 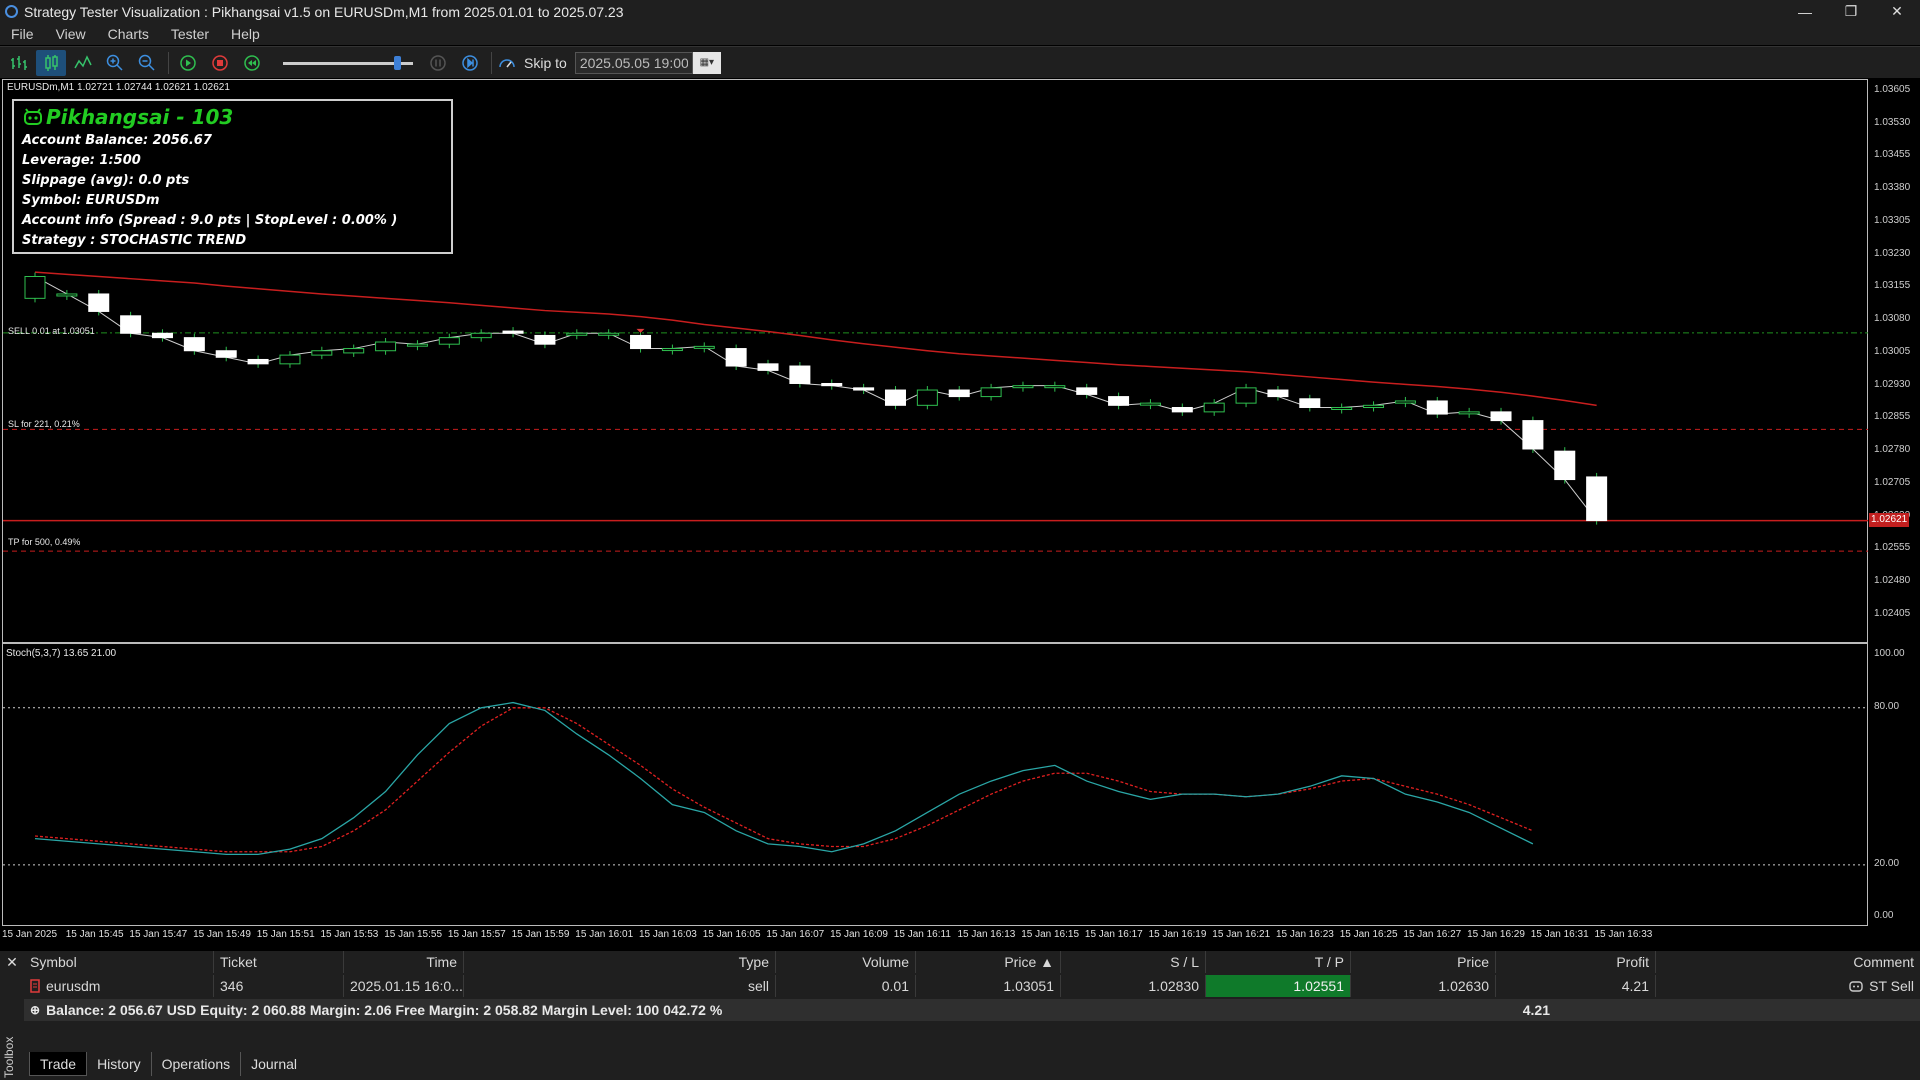 I want to click on stop-button, so click(x=220, y=63).